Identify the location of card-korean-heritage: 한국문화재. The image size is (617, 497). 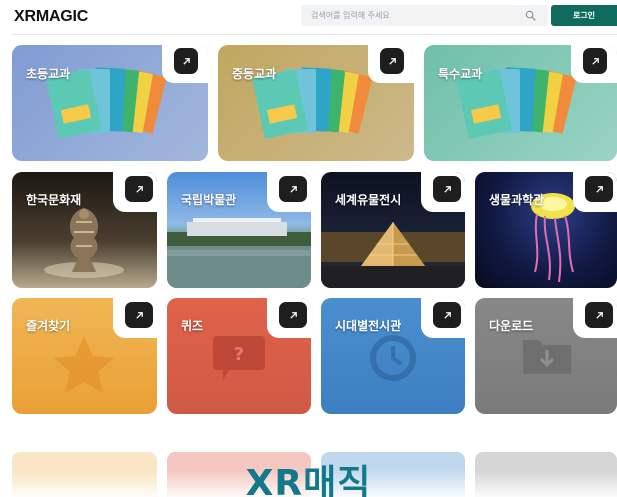
(84, 230).